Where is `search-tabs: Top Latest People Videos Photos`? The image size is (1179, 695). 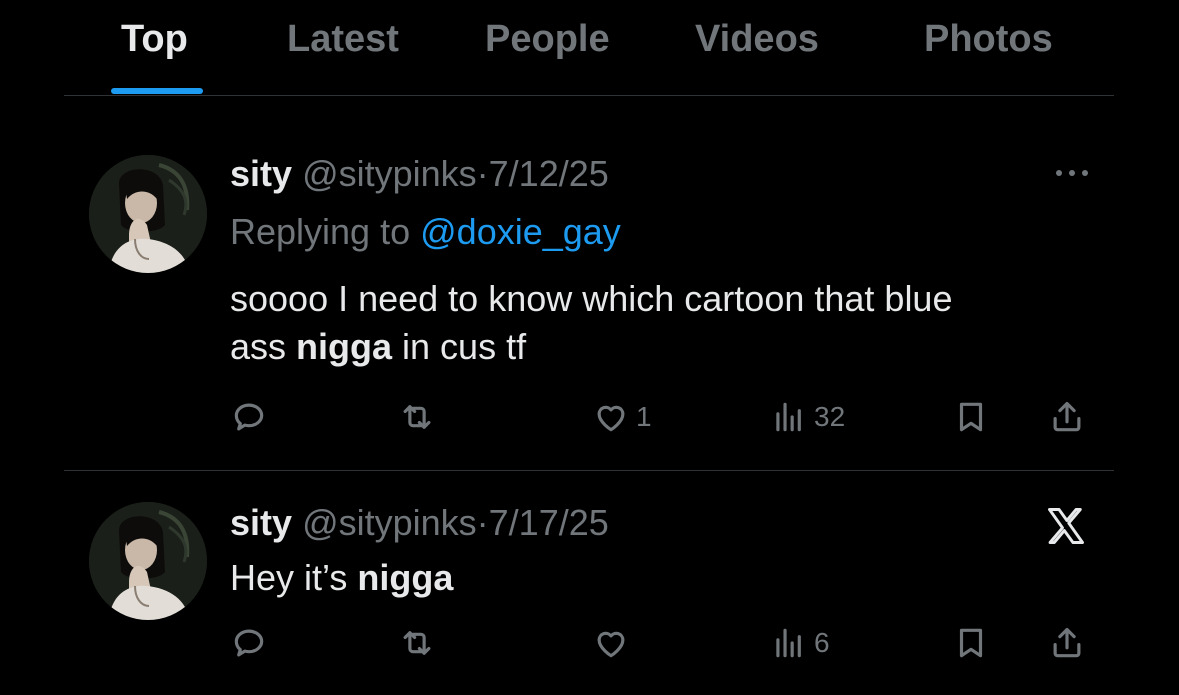 search-tabs: Top Latest People Videos Photos is located at coordinates (589, 48).